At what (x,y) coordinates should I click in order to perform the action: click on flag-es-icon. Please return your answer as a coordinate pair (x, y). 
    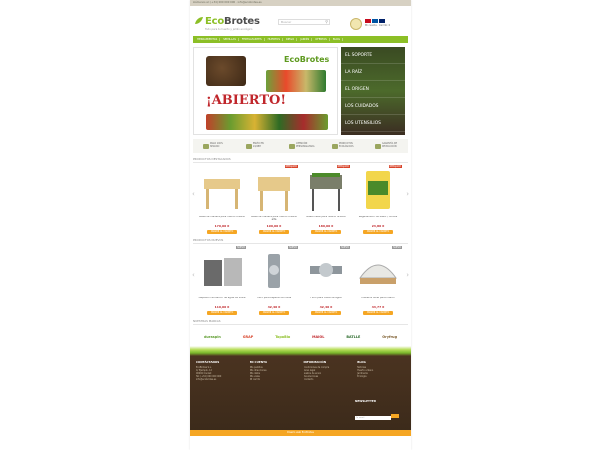
    Looking at the image, I should click on (368, 21).